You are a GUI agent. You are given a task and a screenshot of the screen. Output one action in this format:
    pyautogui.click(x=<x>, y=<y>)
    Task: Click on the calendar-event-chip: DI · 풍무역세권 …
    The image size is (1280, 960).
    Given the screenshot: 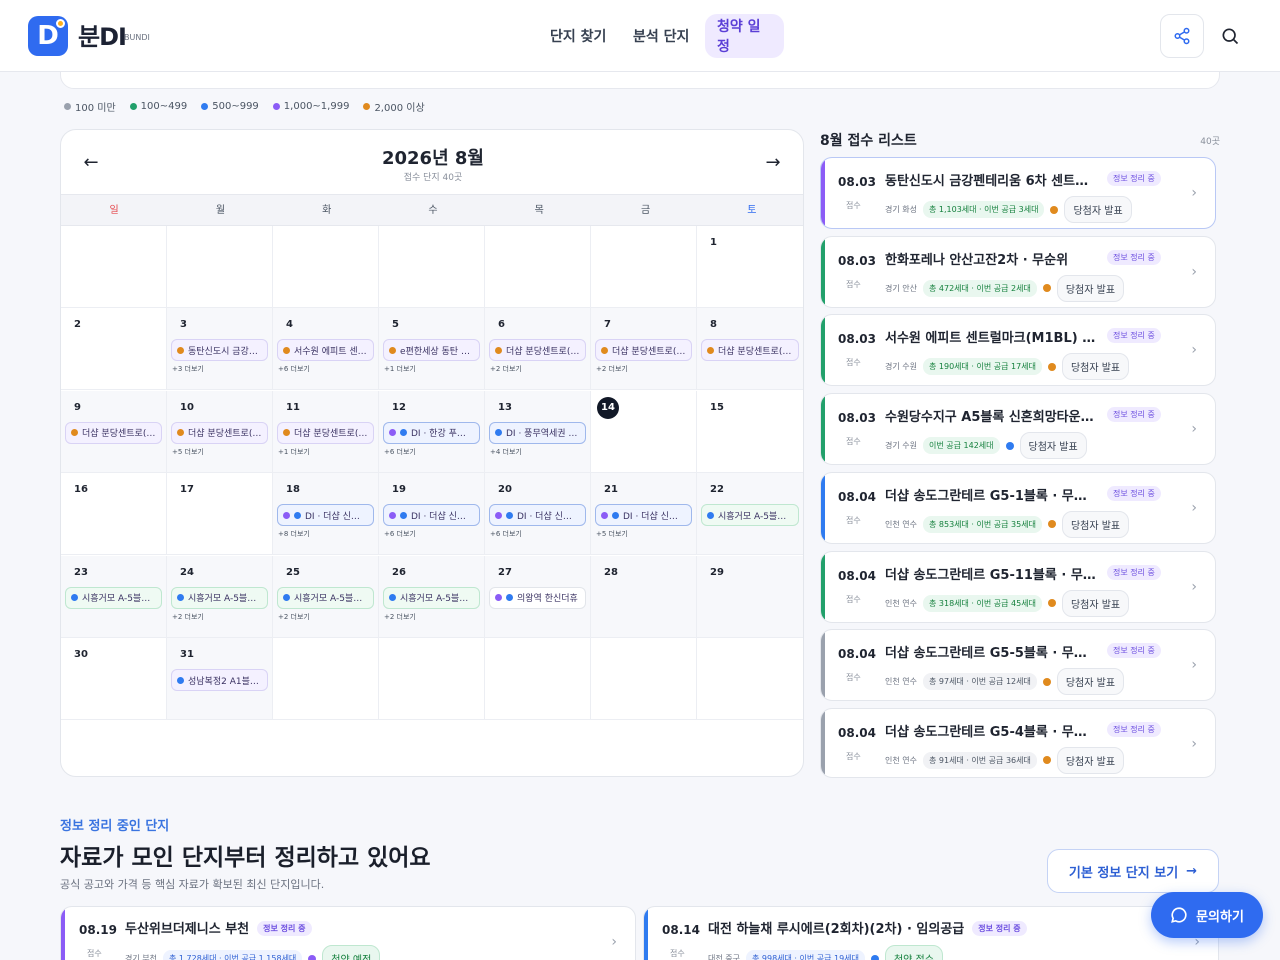 What is the action you would take?
    pyautogui.click(x=537, y=432)
    